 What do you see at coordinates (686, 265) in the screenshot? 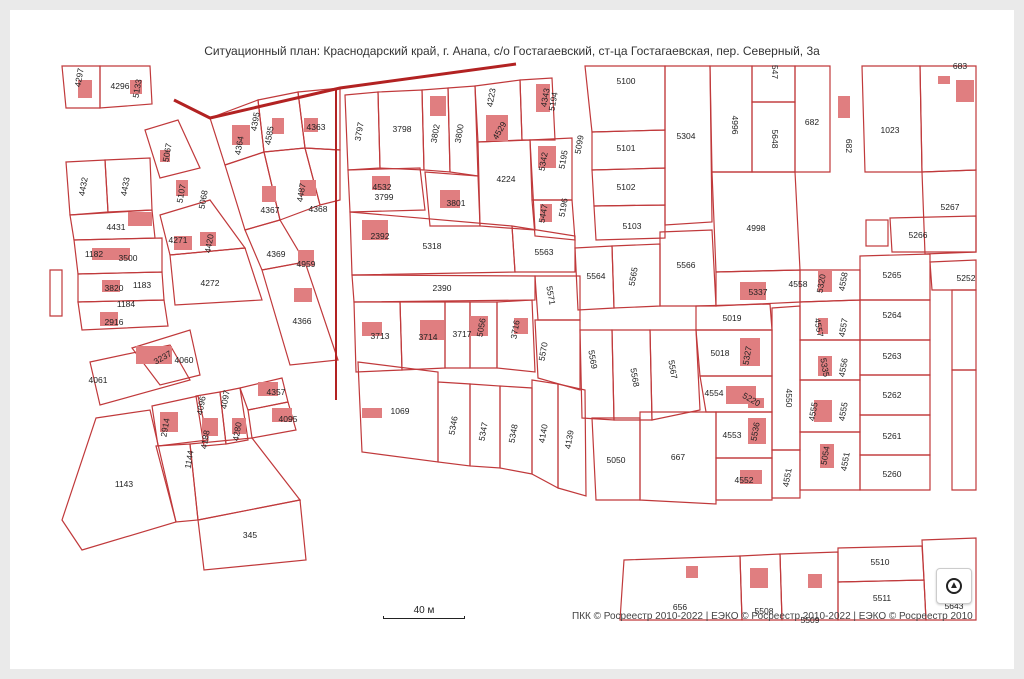
I see `parcel-label: 5566` at bounding box center [686, 265].